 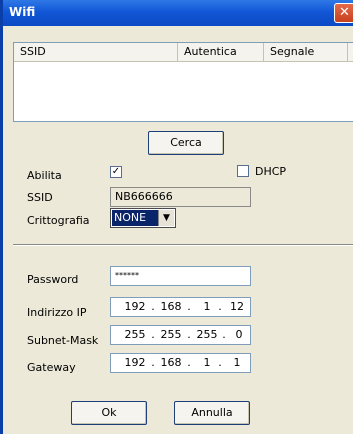 What do you see at coordinates (58, 220) in the screenshot?
I see `encryption-label: Crittografia` at bounding box center [58, 220].